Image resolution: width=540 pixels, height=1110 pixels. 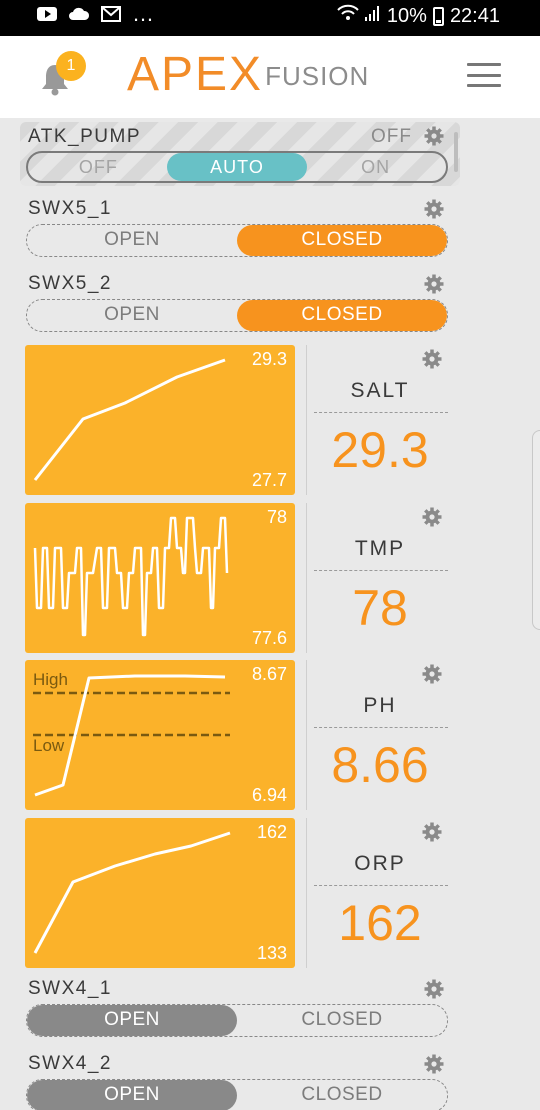 I want to click on cloud-icon, so click(x=79, y=14).